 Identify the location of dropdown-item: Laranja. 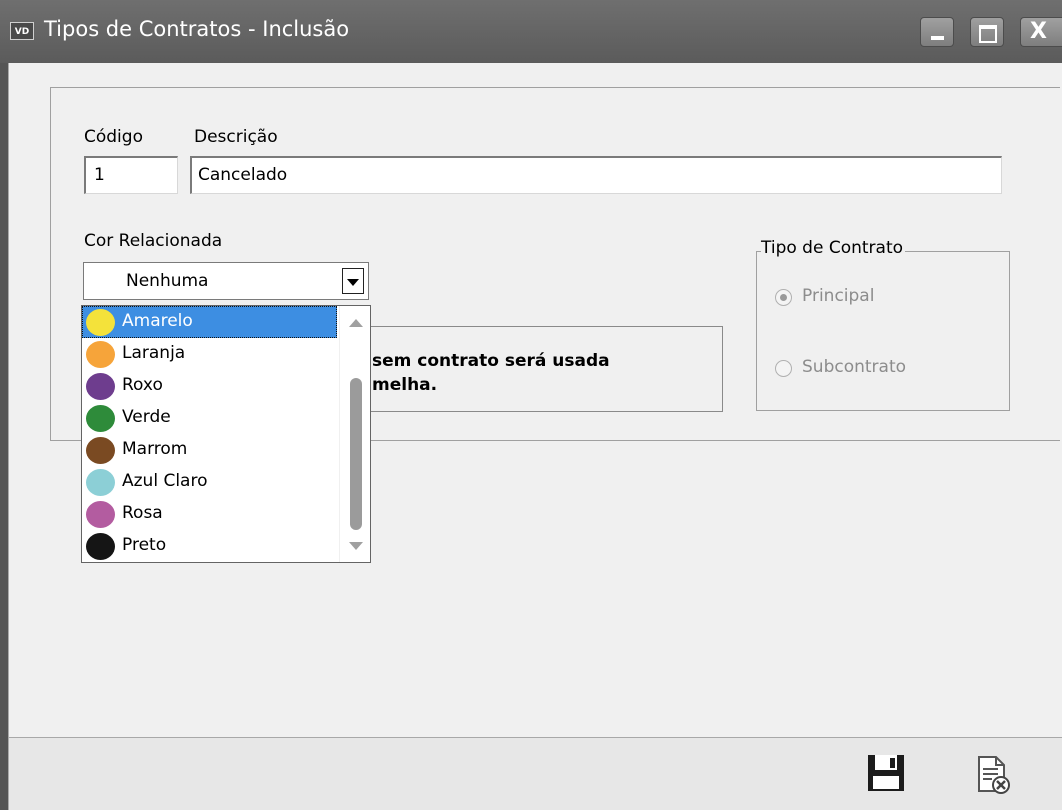
(209, 354).